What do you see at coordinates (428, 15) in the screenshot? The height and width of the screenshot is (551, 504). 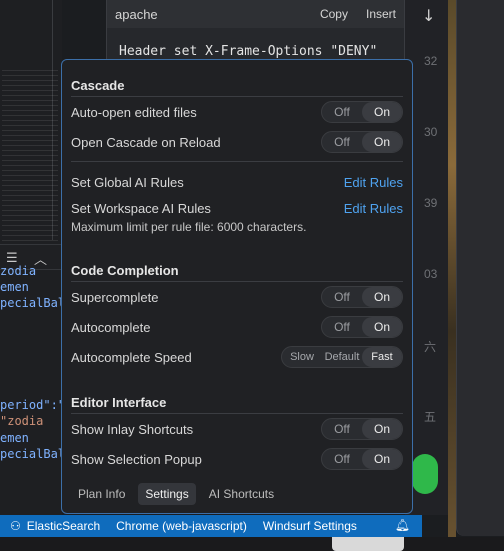 I see `arrow-down-icon: ↓` at bounding box center [428, 15].